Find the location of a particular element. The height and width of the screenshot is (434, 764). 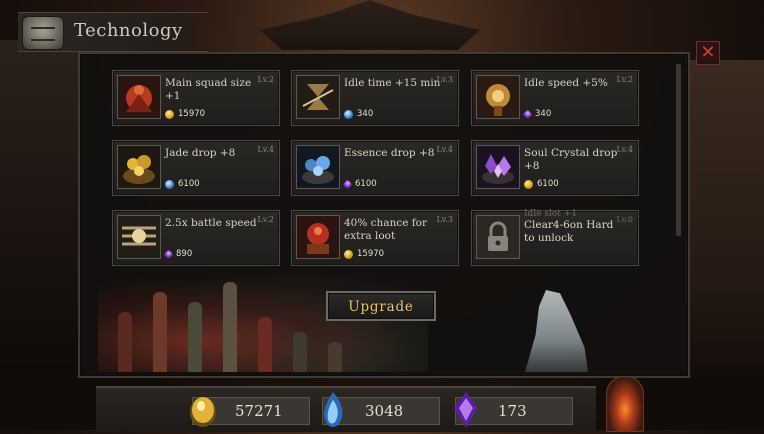

tech-card-battle-speed: 2.5x battle speed Lv.2 890 is located at coordinates (196, 238).